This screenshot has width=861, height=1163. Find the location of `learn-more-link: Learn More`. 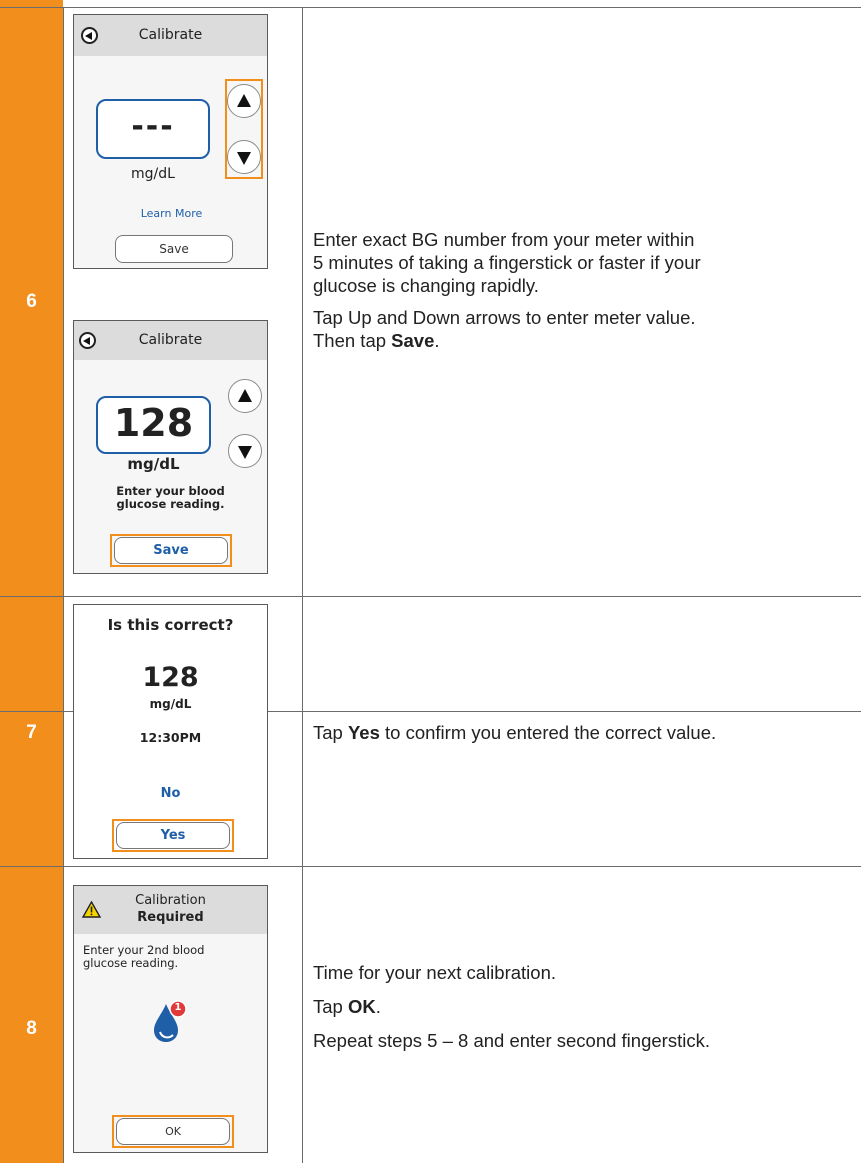

learn-more-link: Learn More is located at coordinates (170, 213).